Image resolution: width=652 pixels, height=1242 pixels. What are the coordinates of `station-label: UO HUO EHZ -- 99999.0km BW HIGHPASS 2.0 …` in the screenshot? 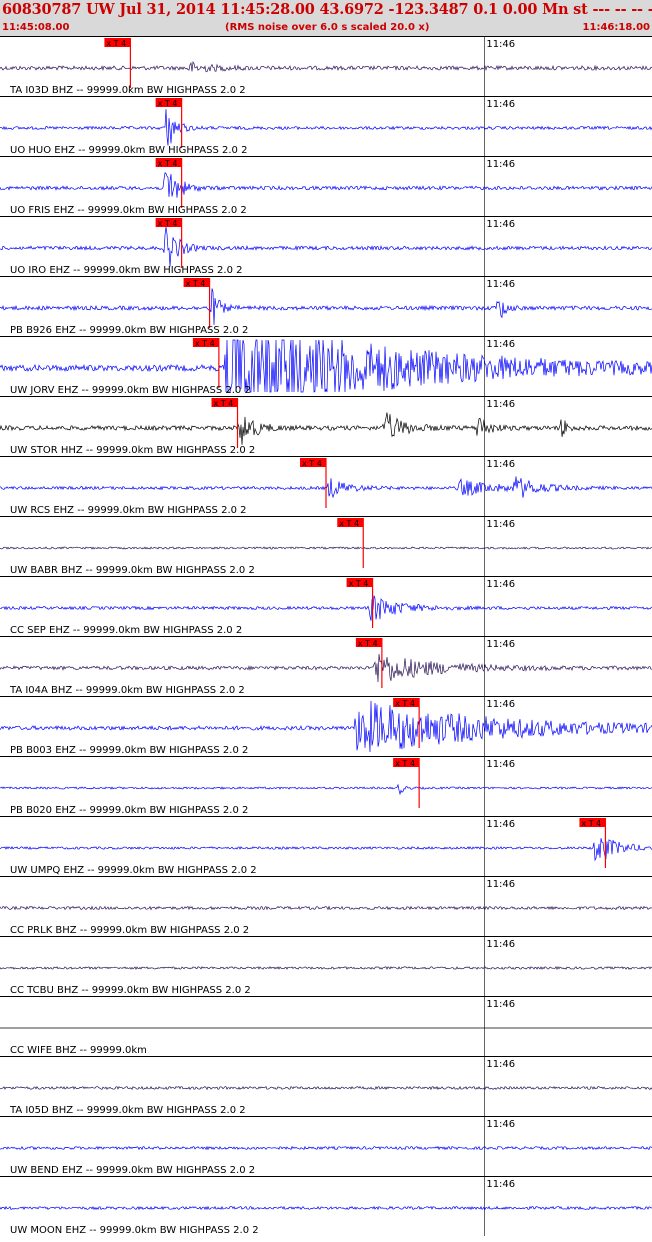 It's located at (128, 150).